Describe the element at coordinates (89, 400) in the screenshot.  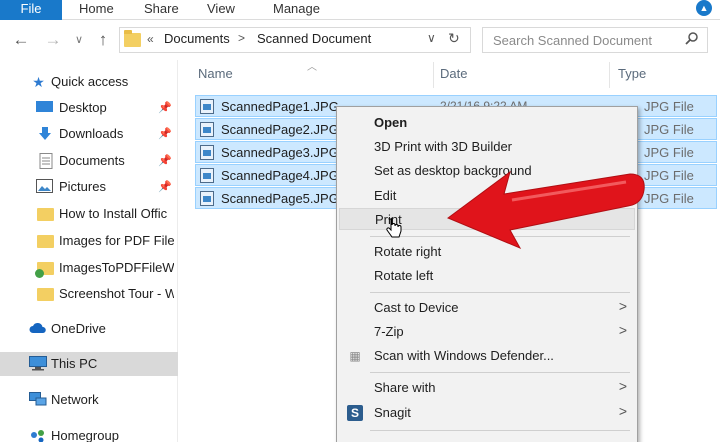
I see `sidebar-item-network: Network` at that location.